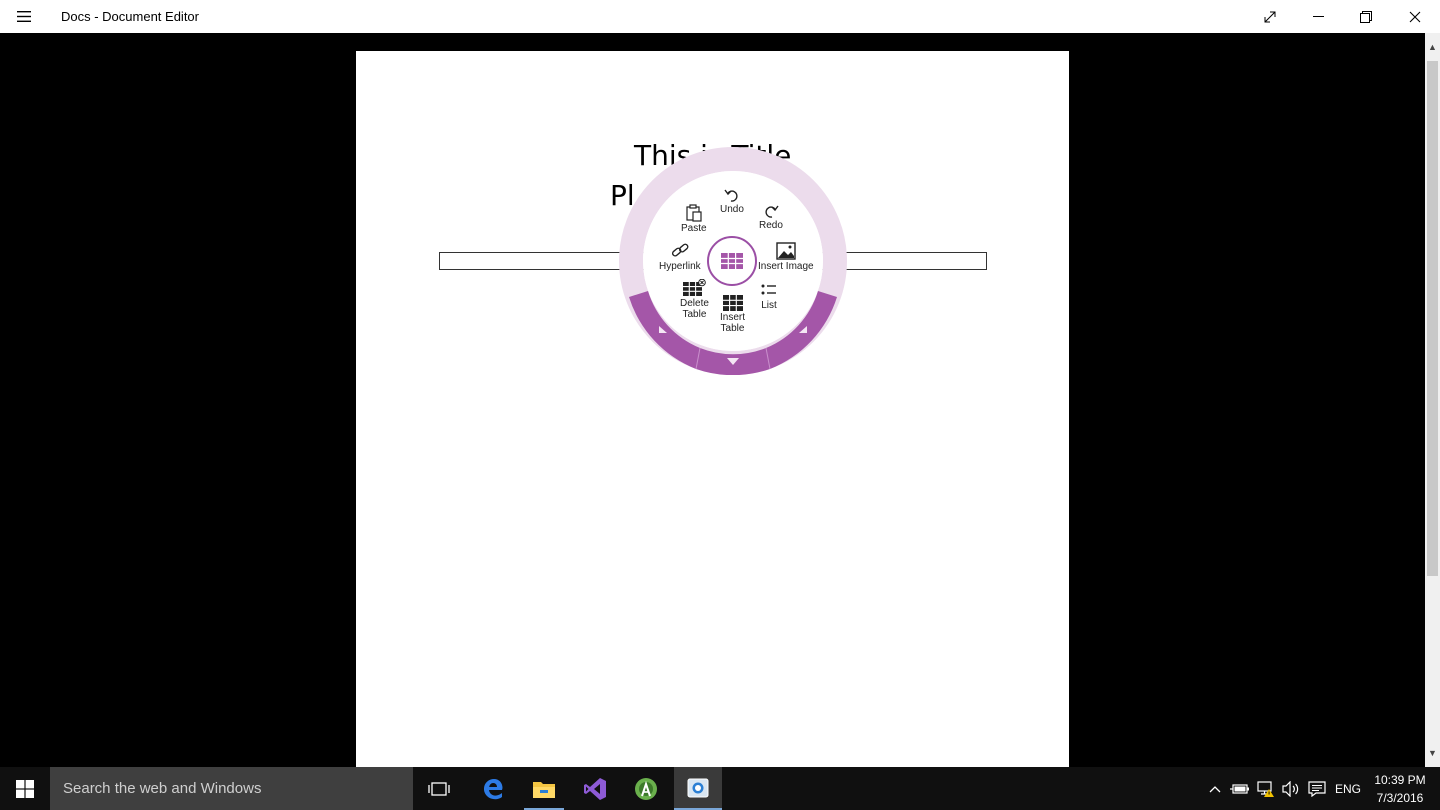 Image resolution: width=1440 pixels, height=810 pixels. Describe the element at coordinates (1291, 788) in the screenshot. I see `volume-icon` at that location.